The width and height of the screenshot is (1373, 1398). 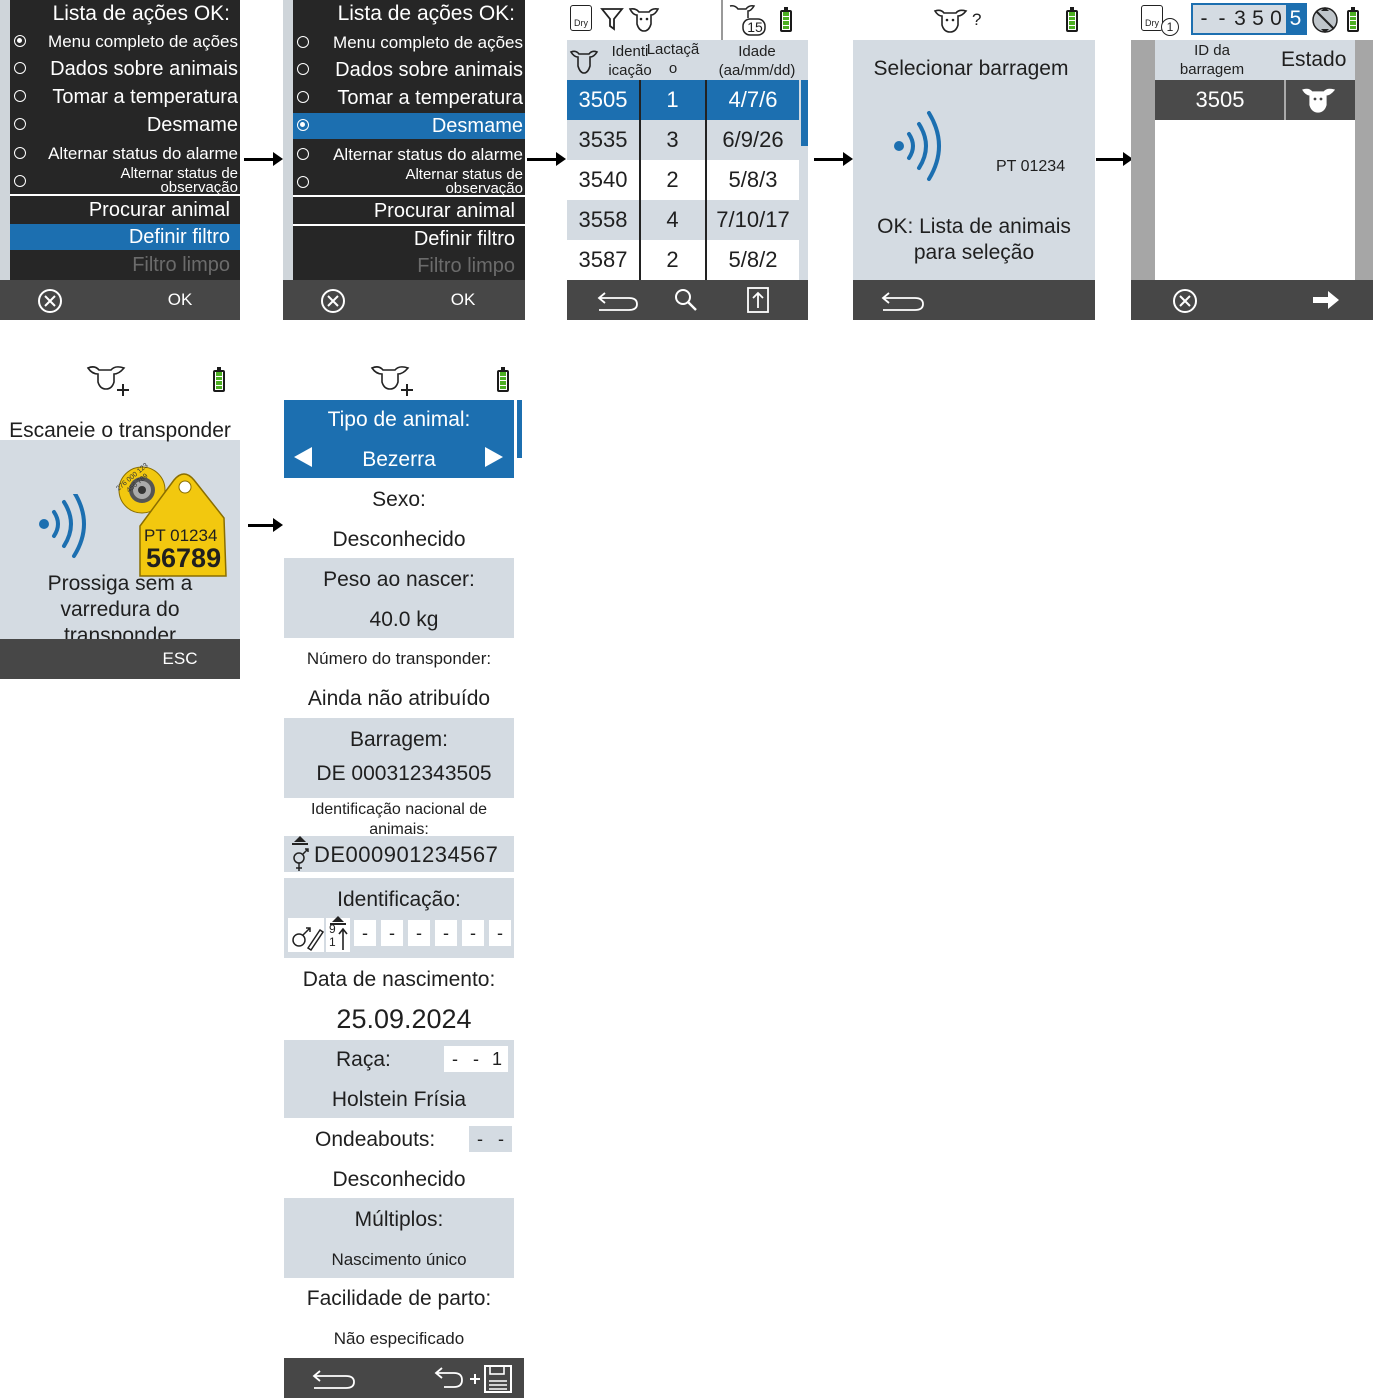 I want to click on transponder-value: Ainda não atribuído, so click(x=399, y=699).